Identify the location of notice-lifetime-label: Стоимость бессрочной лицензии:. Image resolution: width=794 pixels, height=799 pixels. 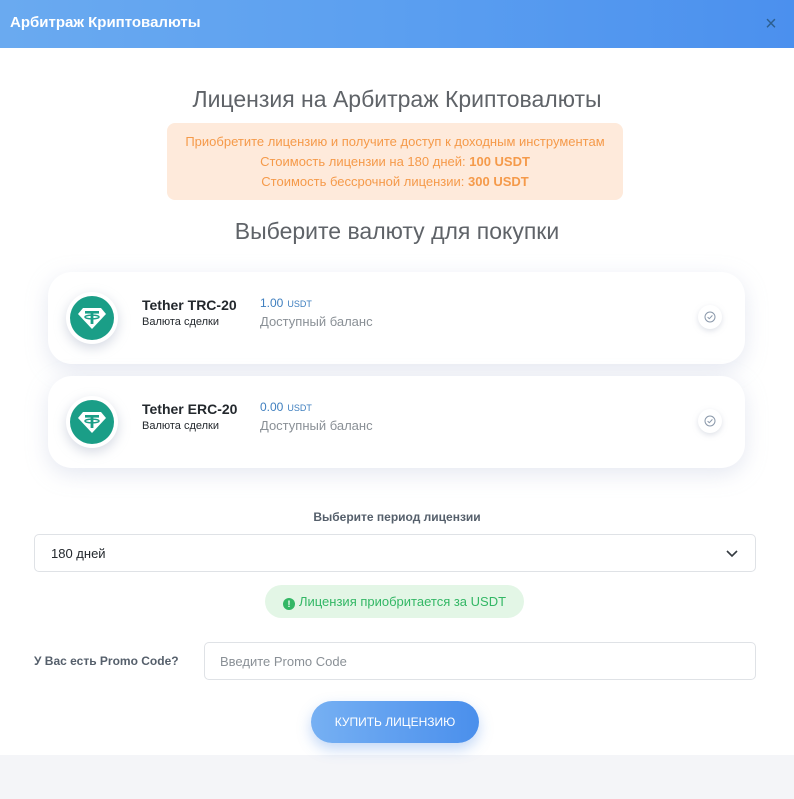
(363, 181).